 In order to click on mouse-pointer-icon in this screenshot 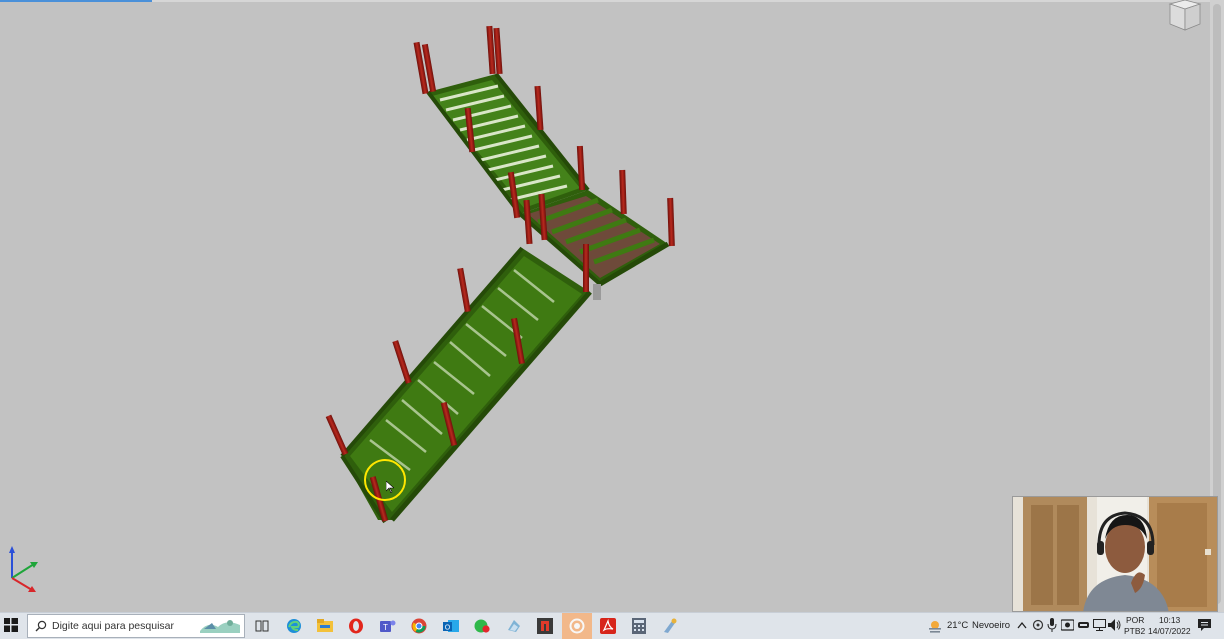, I will do `click(390, 487)`.